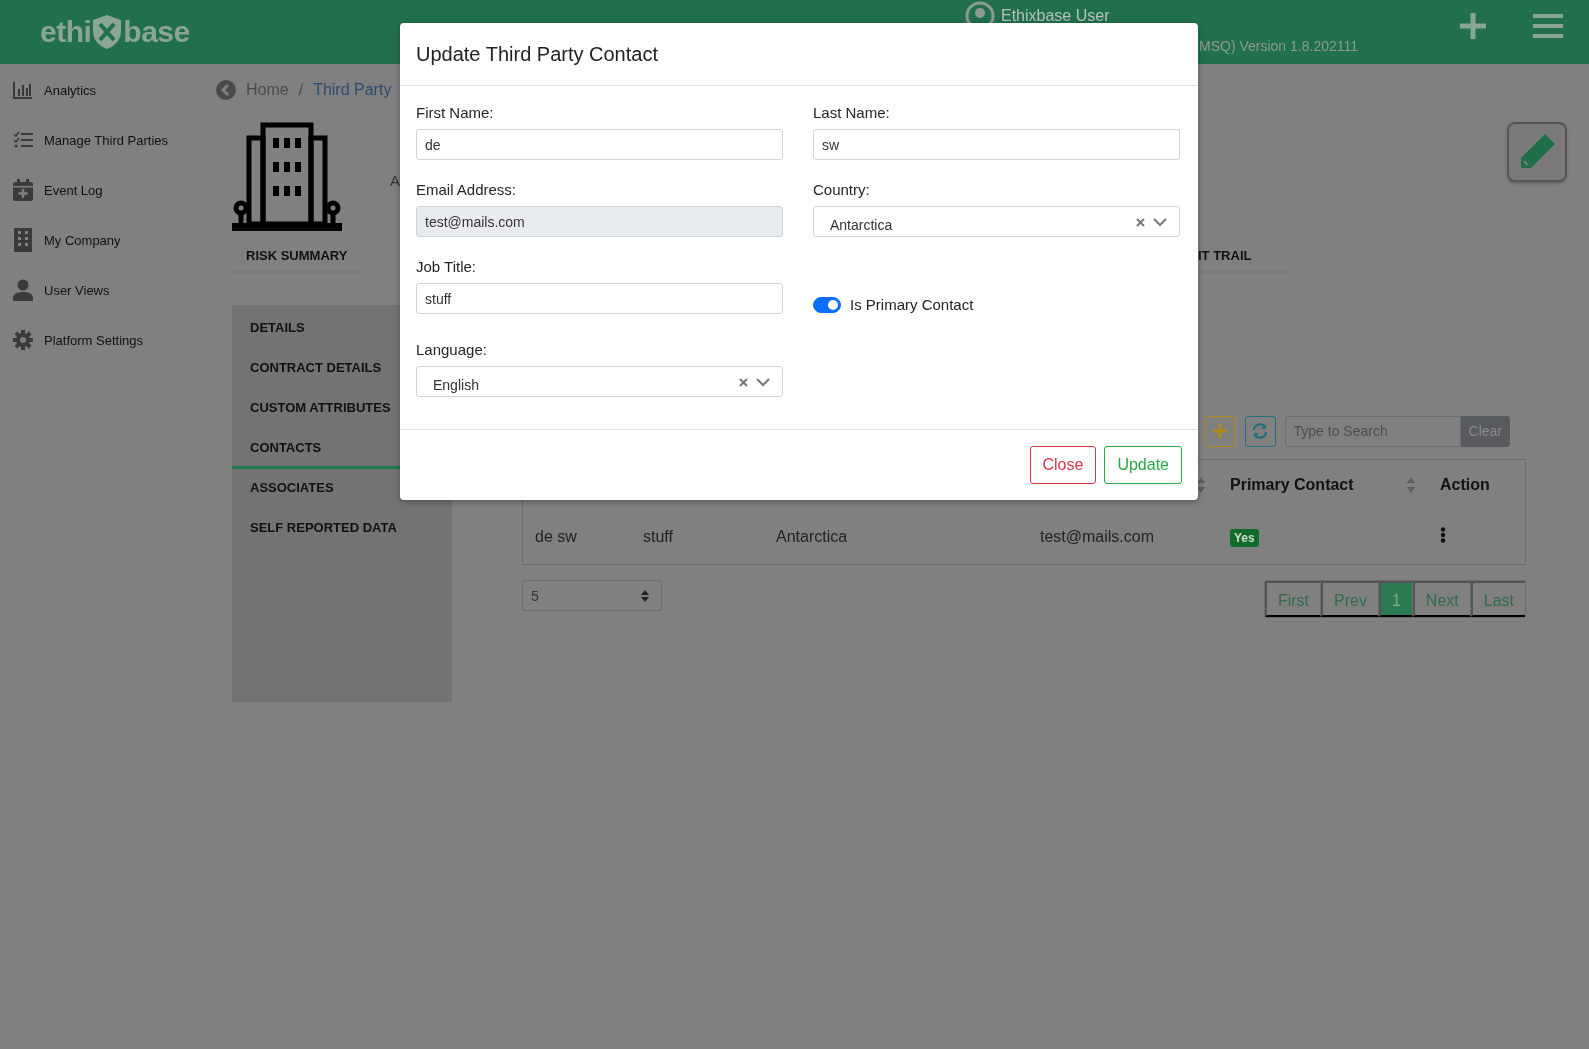 The image size is (1589, 1049). What do you see at coordinates (1292, 485) in the screenshot?
I see `column-header: Primary Contact` at bounding box center [1292, 485].